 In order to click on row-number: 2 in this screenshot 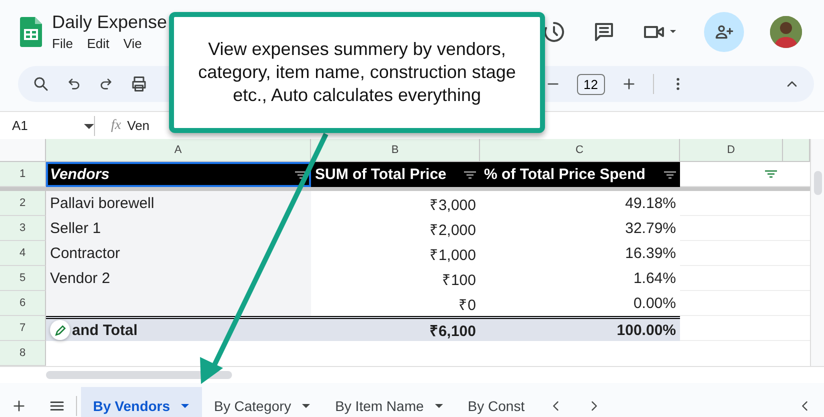, I will do `click(23, 203)`.